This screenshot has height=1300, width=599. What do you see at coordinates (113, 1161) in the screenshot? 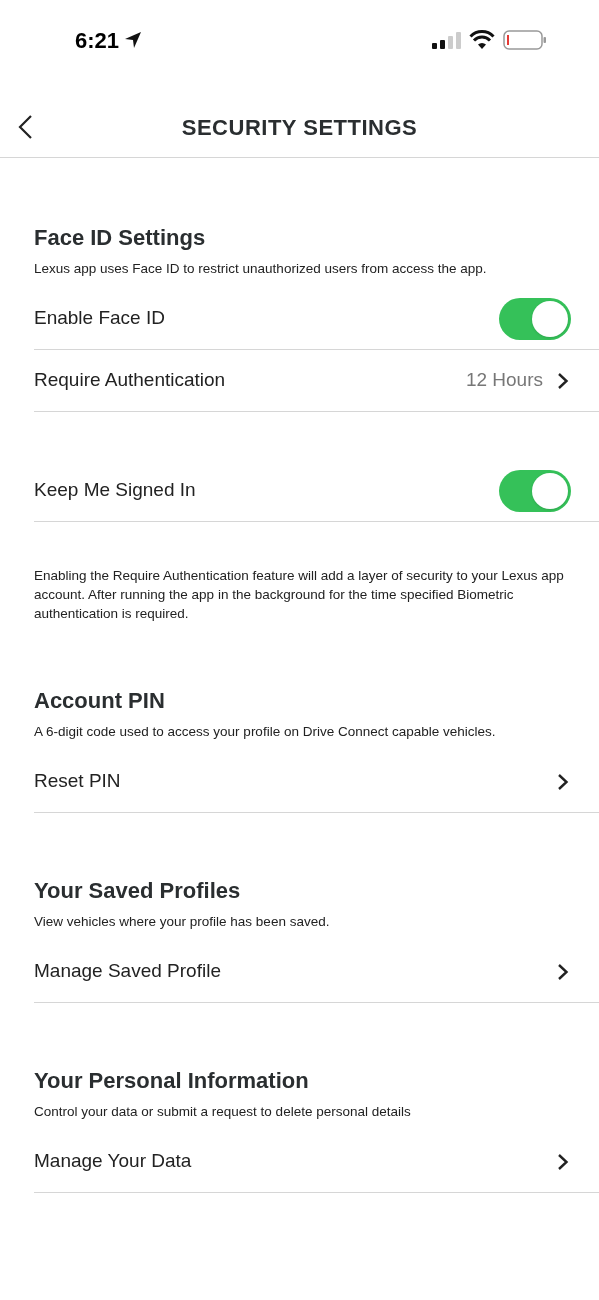
I see `setting-label: Manage Your Data` at bounding box center [113, 1161].